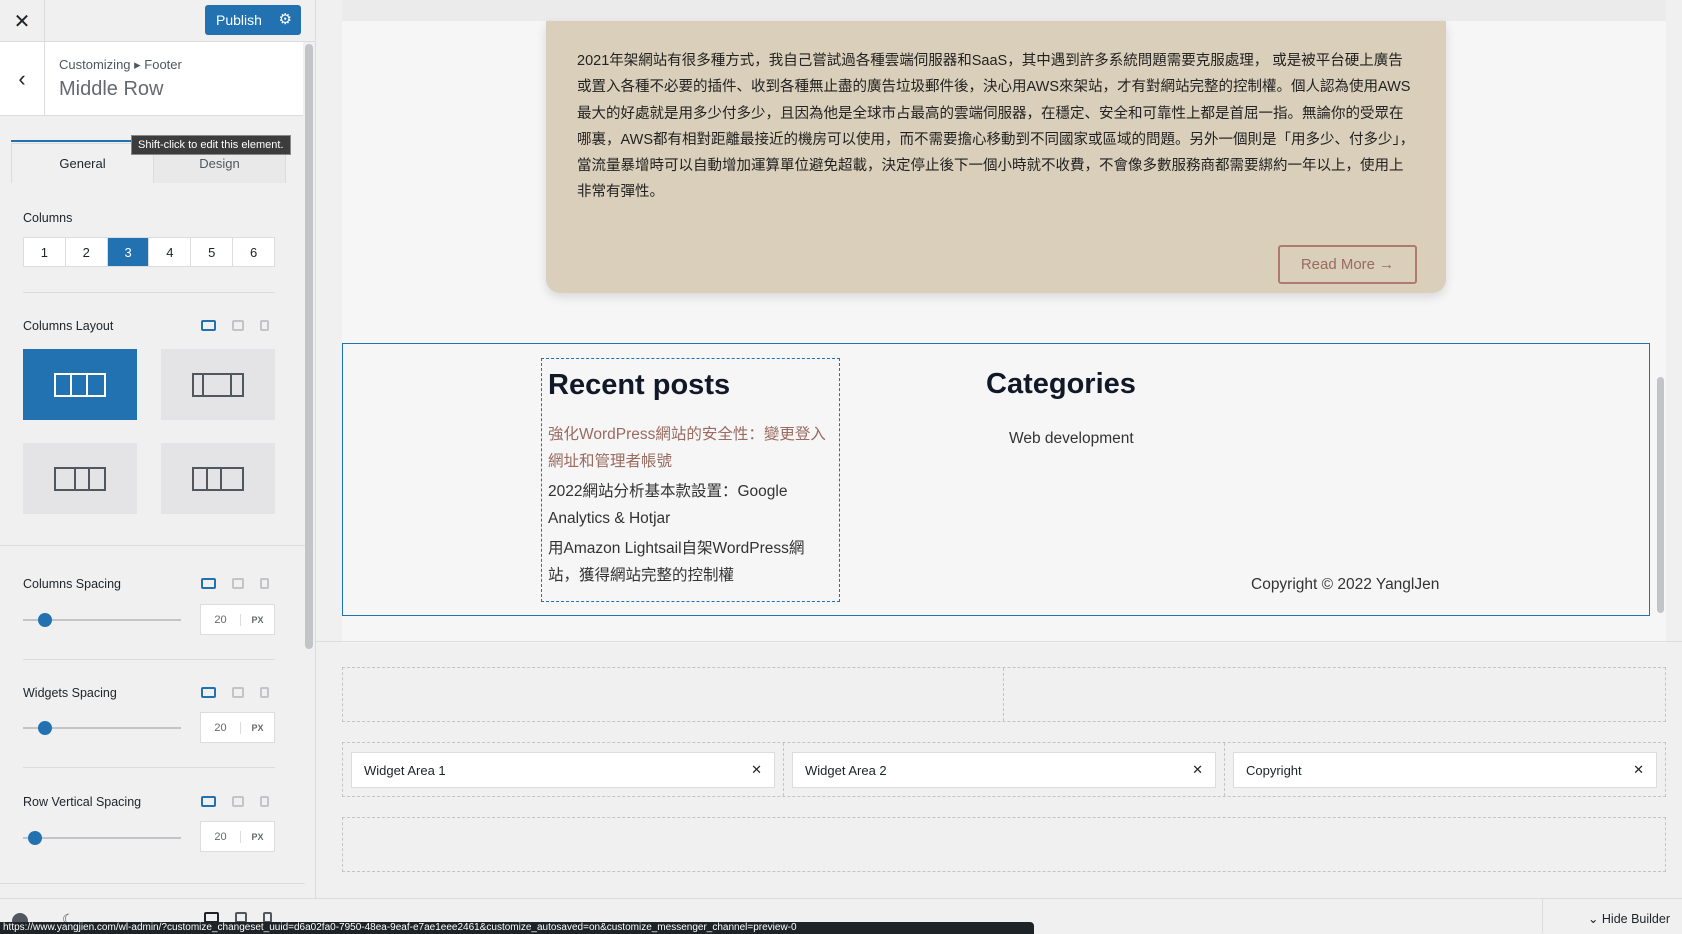 Image resolution: width=1682 pixels, height=934 pixels. Describe the element at coordinates (1347, 264) in the screenshot. I see `read-more-button: Read More →` at that location.